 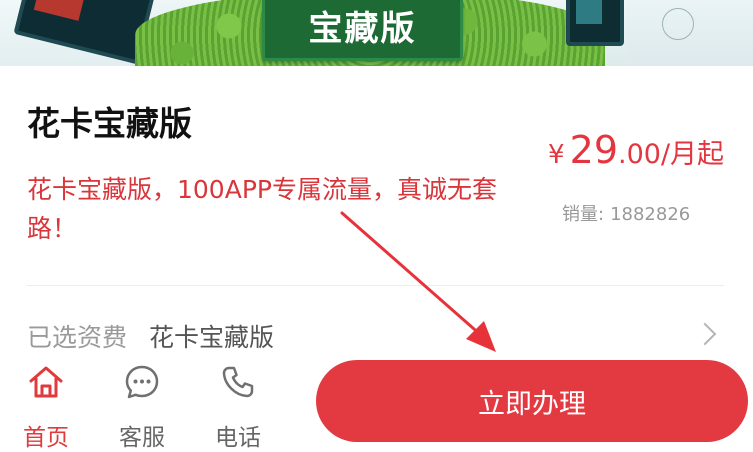 I want to click on price-currency: ¥, so click(x=556, y=155).